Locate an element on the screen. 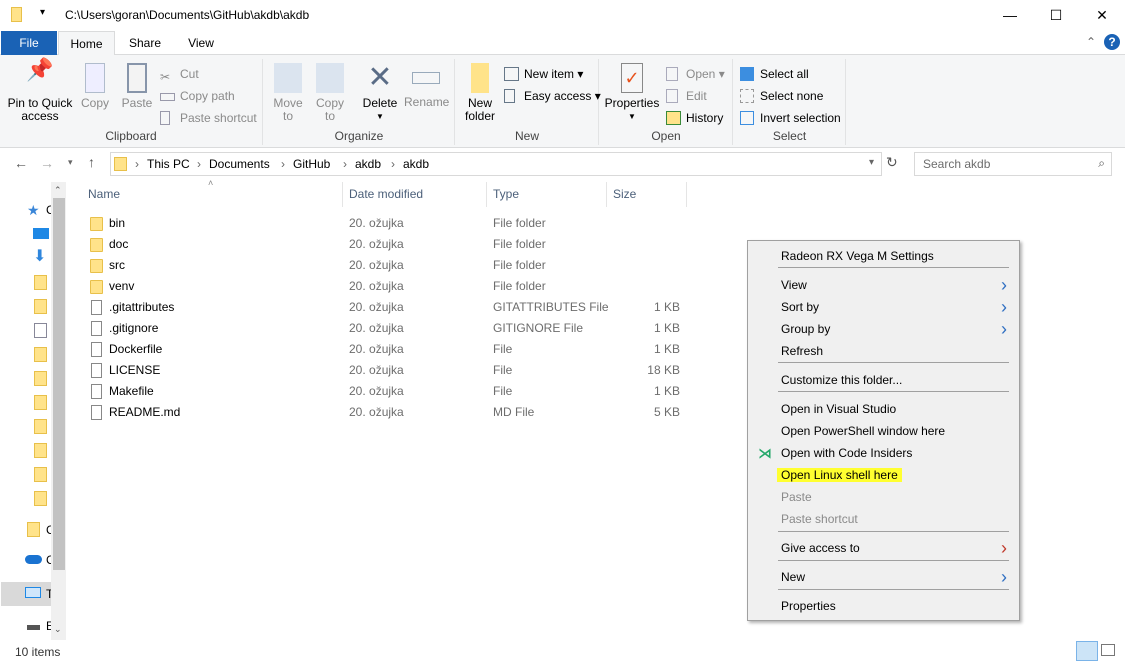  file-row: src 20. ožujka File folder is located at coordinates (385, 265).